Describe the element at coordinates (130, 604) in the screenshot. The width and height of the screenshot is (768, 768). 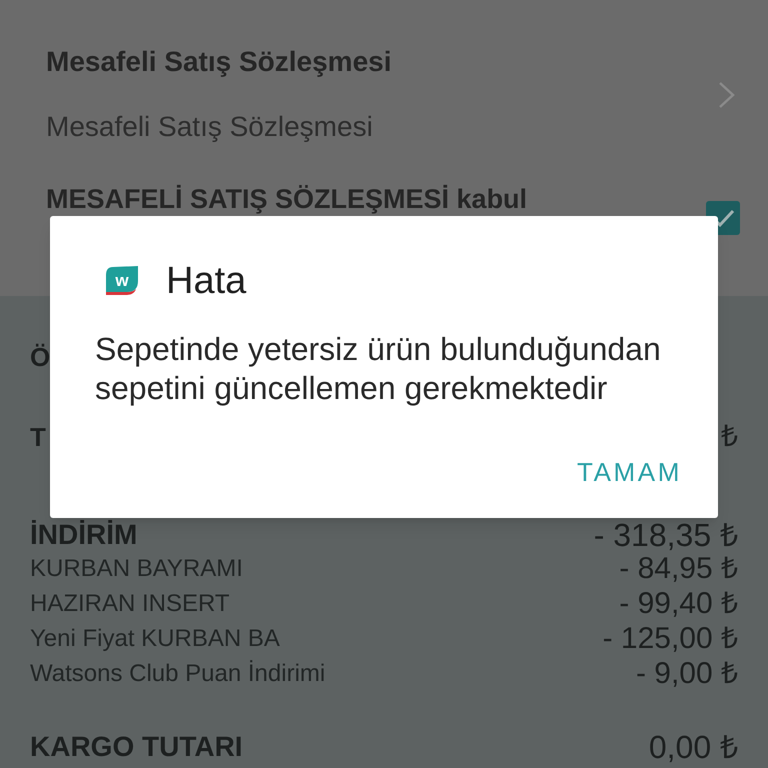
I see `discount-item-label: HAZIRAN INSERT` at that location.